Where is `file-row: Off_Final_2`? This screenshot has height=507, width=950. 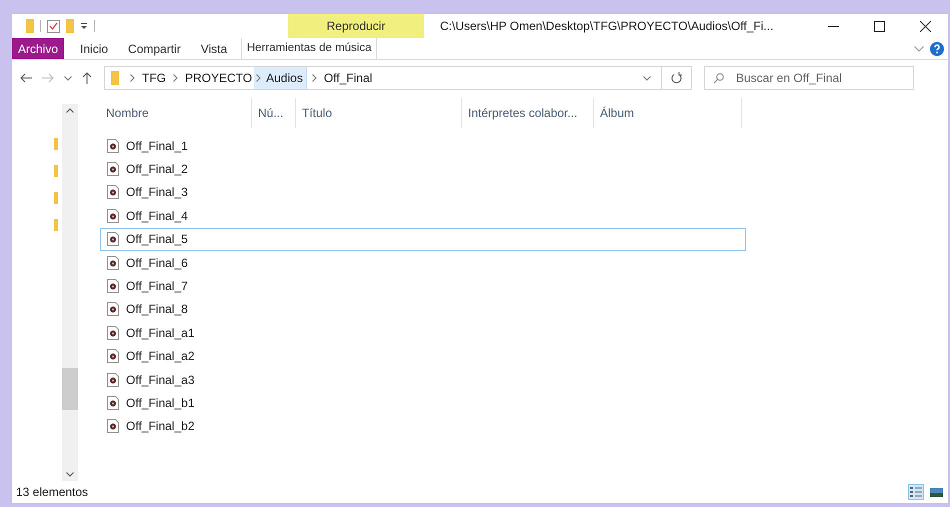
file-row: Off_Final_2 is located at coordinates (423, 169).